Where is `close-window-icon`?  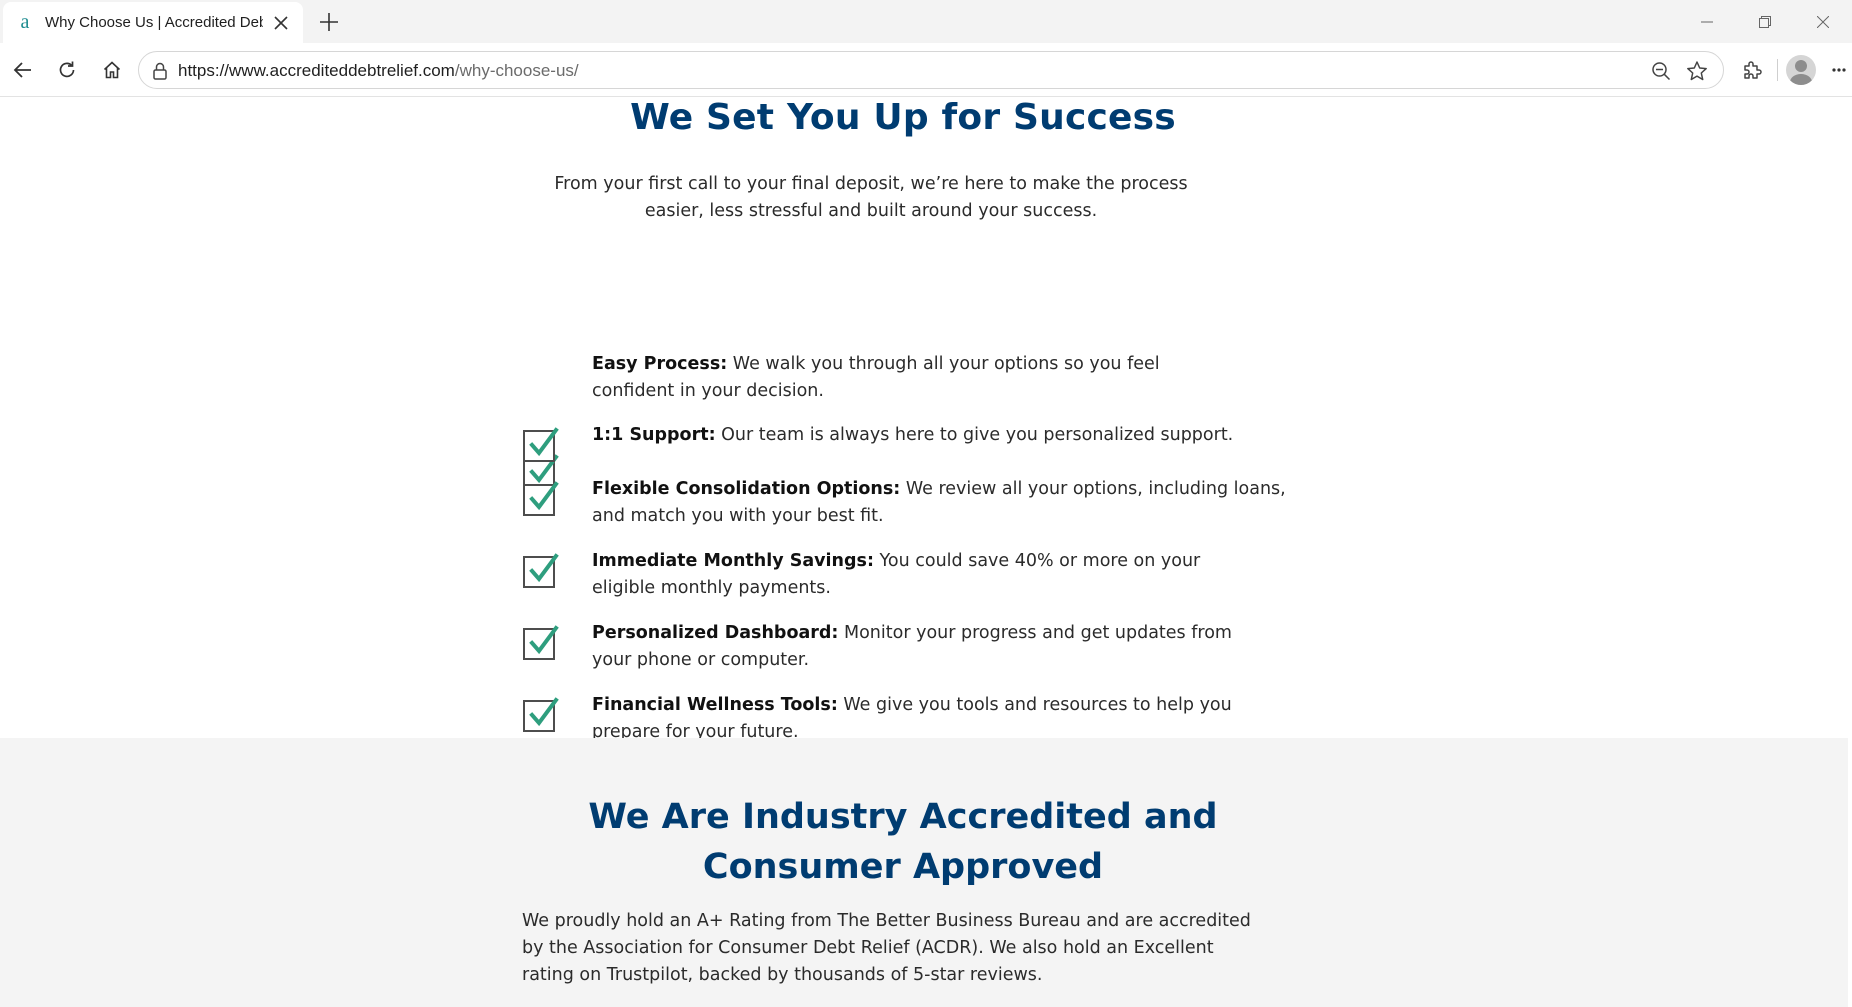 close-window-icon is located at coordinates (1823, 21).